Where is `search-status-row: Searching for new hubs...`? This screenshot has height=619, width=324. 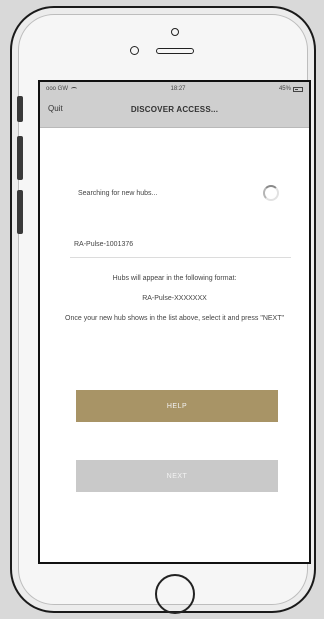 search-status-row: Searching for new hubs... is located at coordinates (178, 193).